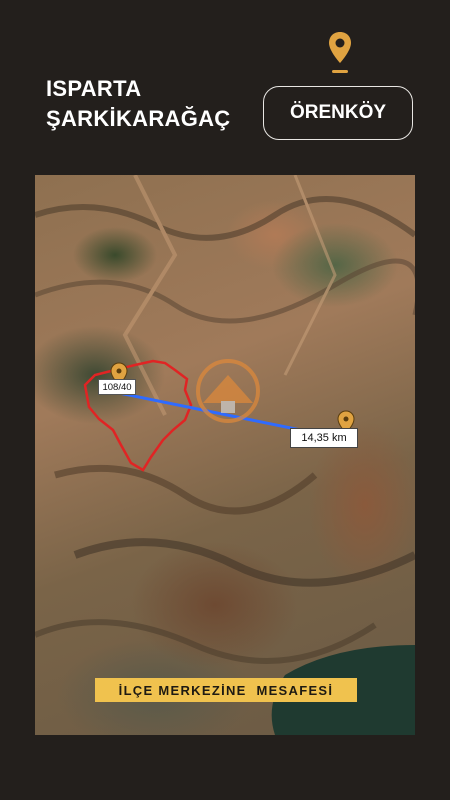  I want to click on parcel-boundary, so click(138, 415).